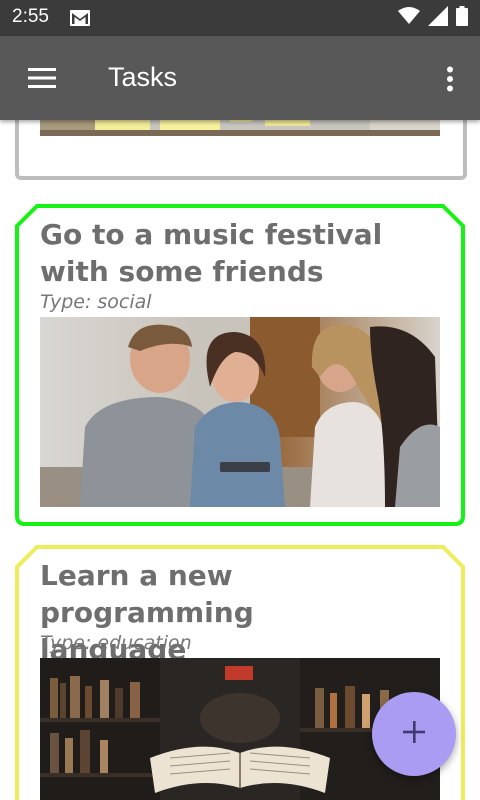 This screenshot has width=480, height=800. I want to click on task-title-line-1: Learn a new programming, so click(147, 594).